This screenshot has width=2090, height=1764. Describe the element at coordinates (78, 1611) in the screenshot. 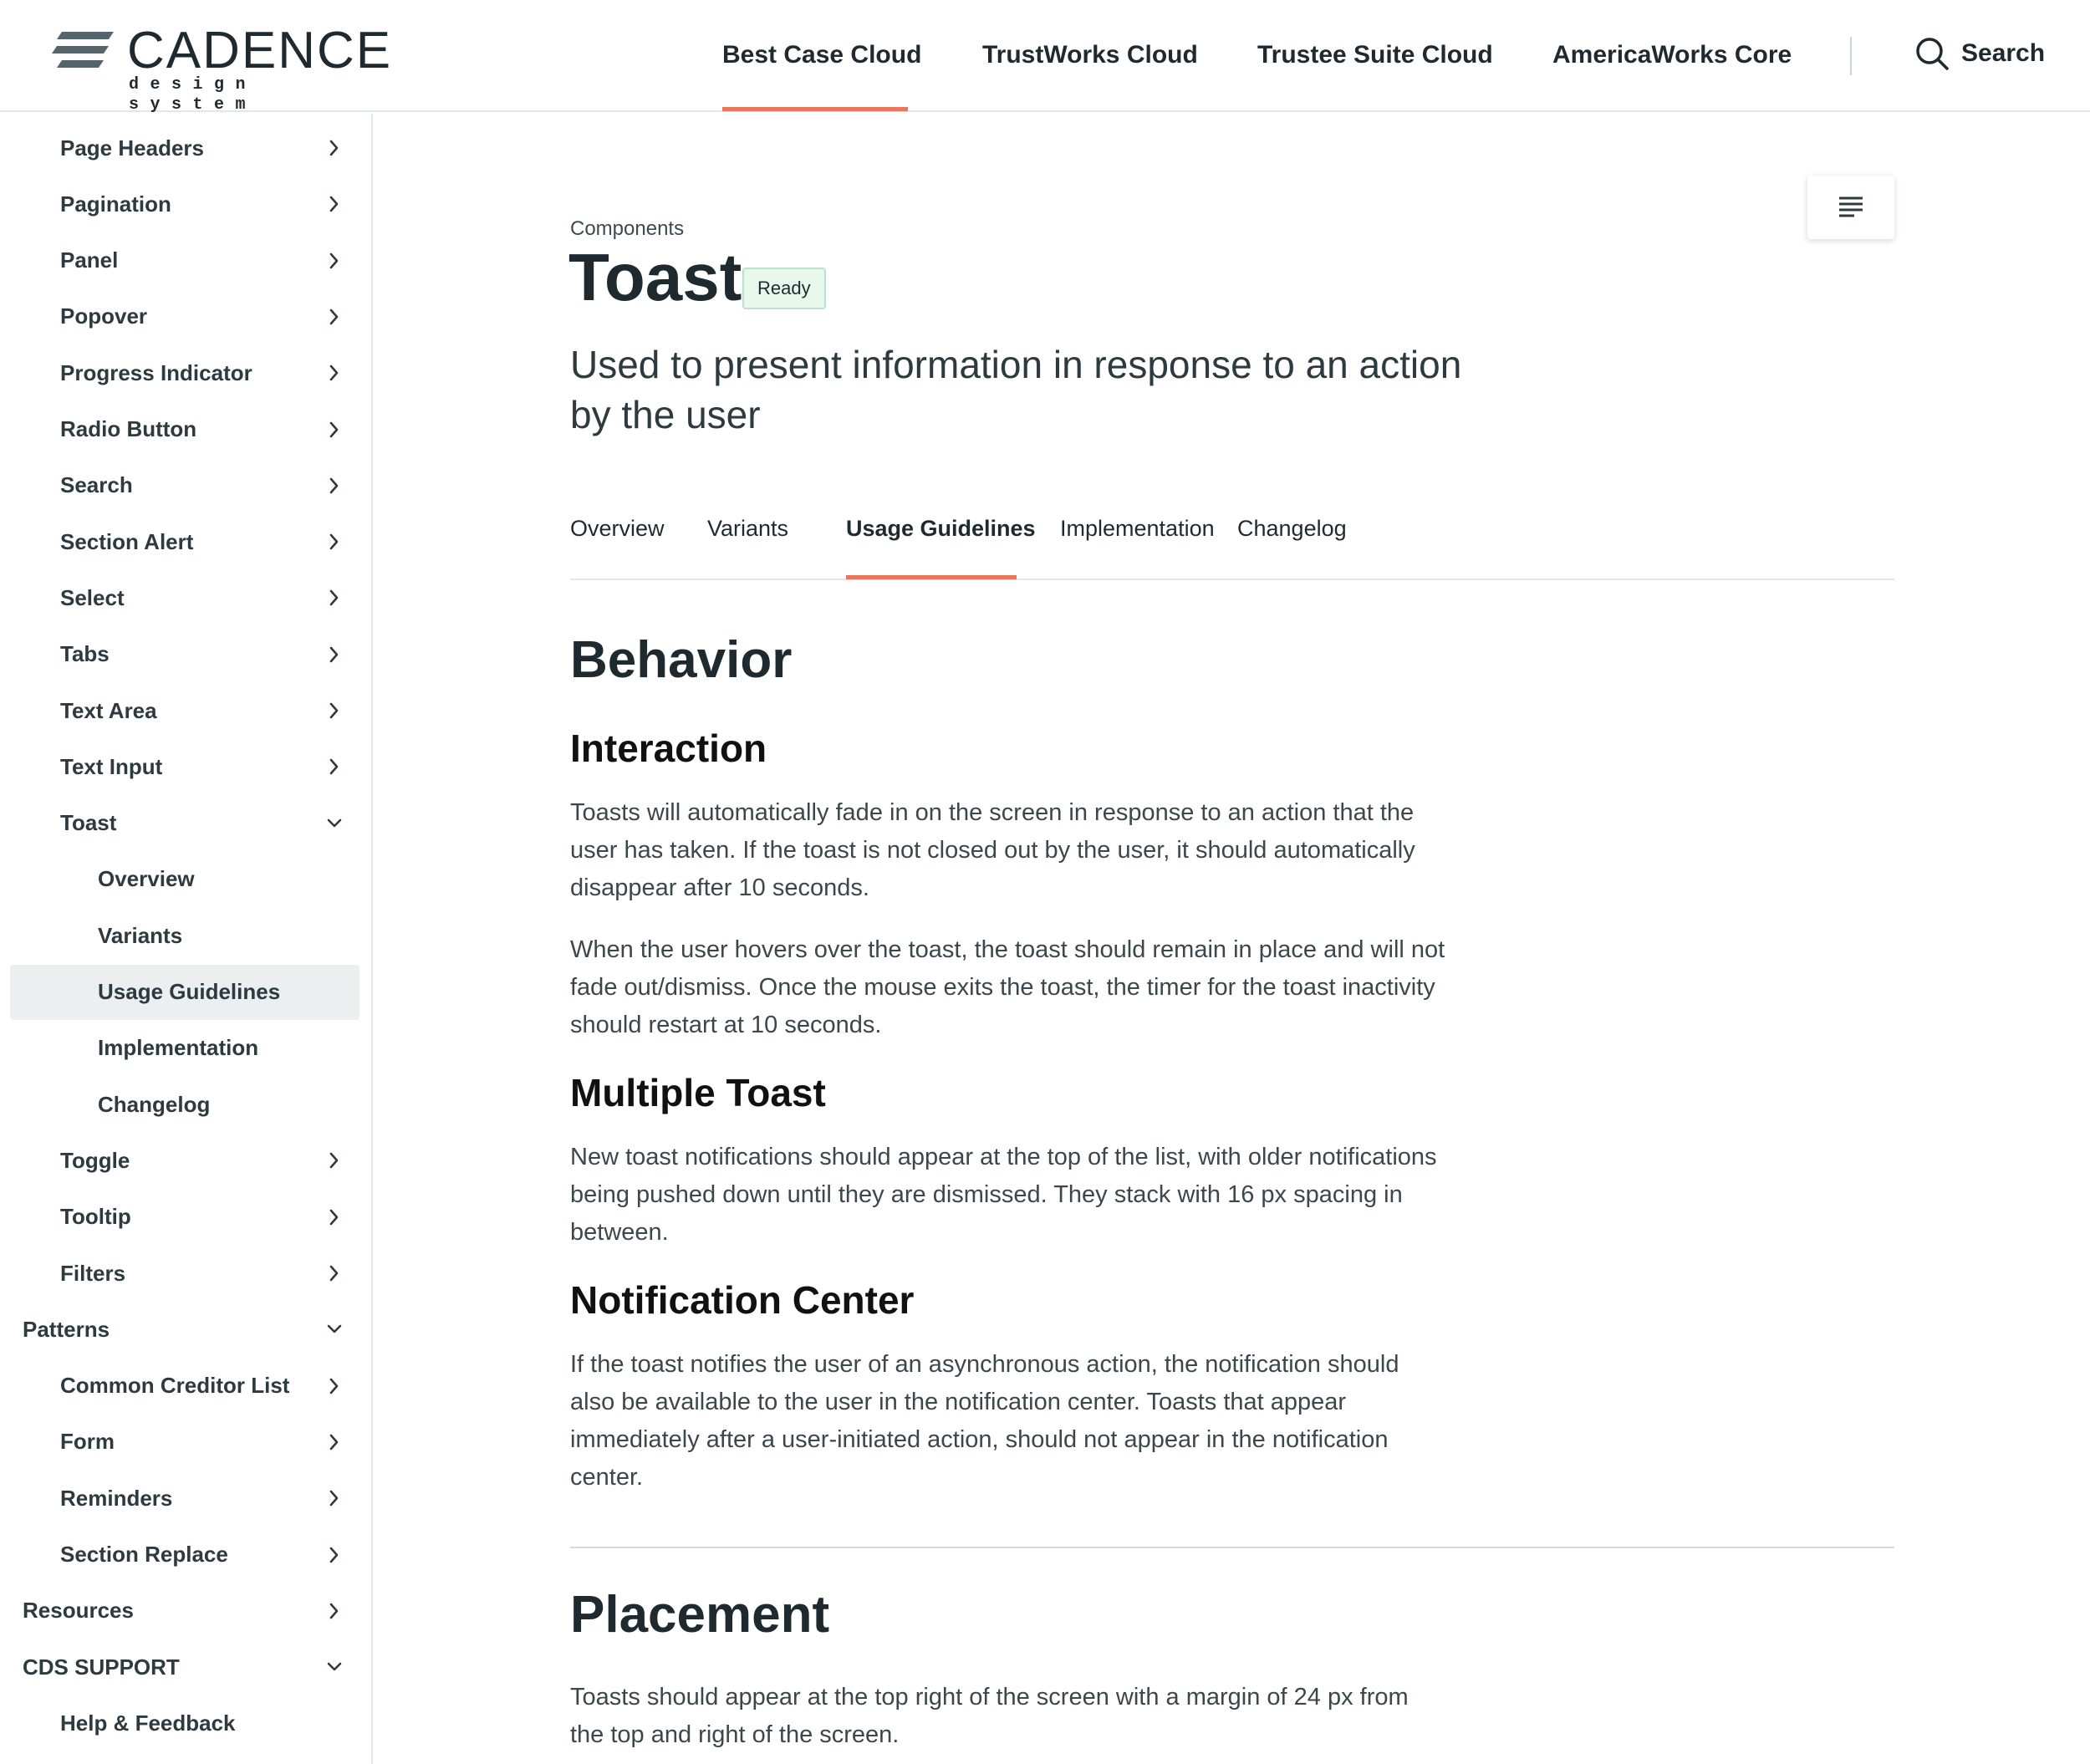

I see `sidebar-item-label: Resources` at that location.